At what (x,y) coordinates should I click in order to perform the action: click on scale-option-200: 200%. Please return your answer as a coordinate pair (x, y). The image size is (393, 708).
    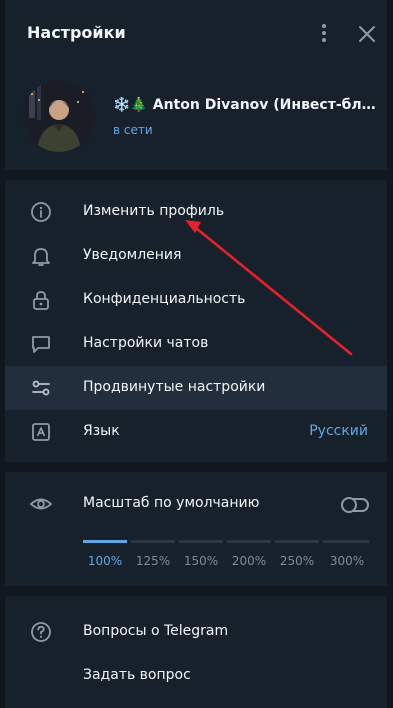
    Looking at the image, I should click on (249, 561).